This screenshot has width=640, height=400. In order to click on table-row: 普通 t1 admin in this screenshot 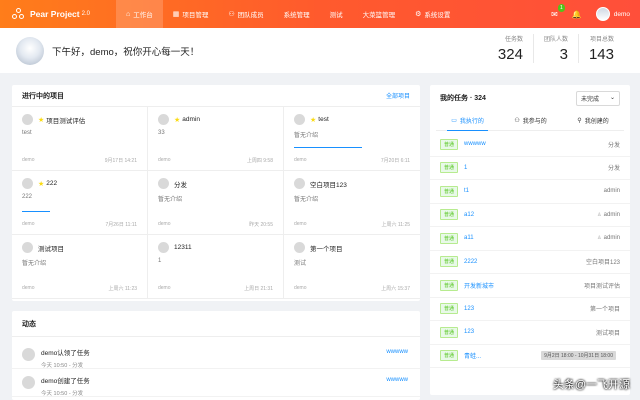, I will do `click(530, 192)`.